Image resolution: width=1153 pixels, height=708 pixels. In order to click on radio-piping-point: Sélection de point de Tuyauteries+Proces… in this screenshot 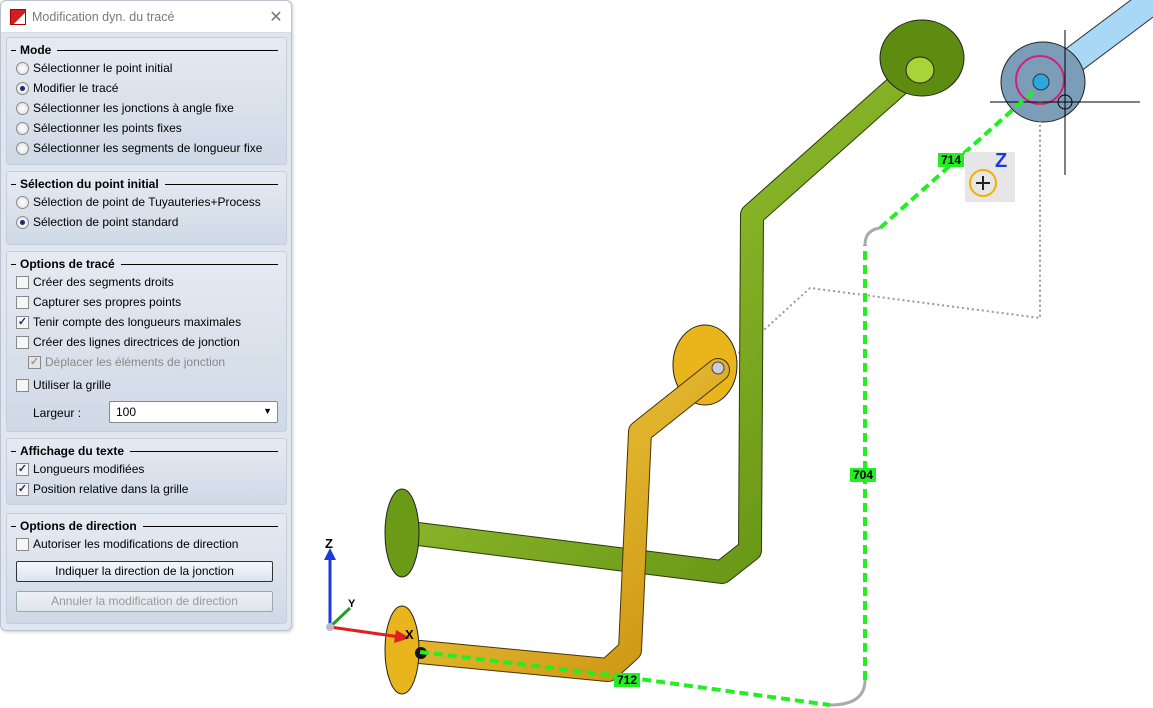, I will do `click(151, 202)`.